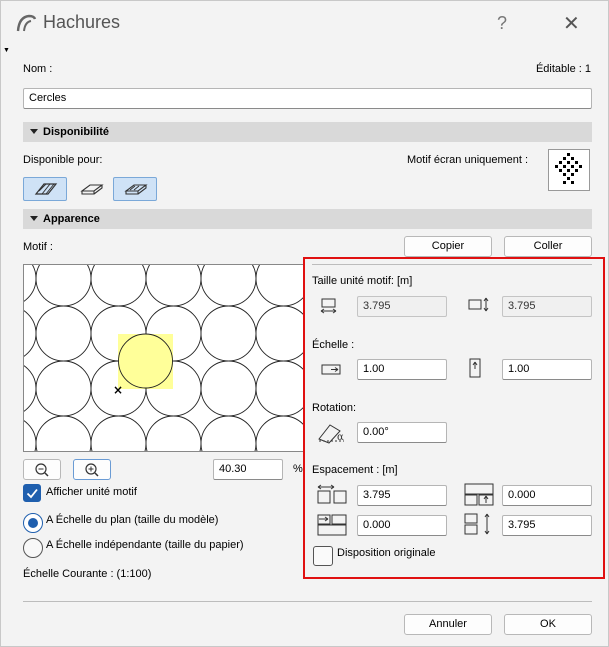 The width and height of the screenshot is (609, 647). I want to click on spacing-2-input: 0.000, so click(547, 495).